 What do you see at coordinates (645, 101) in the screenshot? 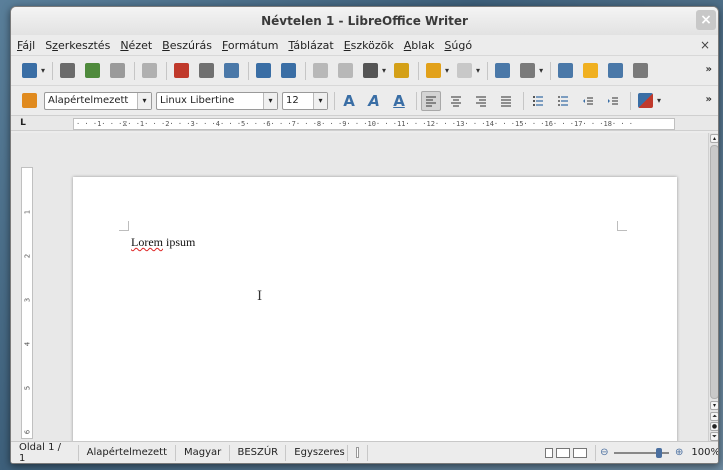
I see `font-color-button` at bounding box center [645, 101].